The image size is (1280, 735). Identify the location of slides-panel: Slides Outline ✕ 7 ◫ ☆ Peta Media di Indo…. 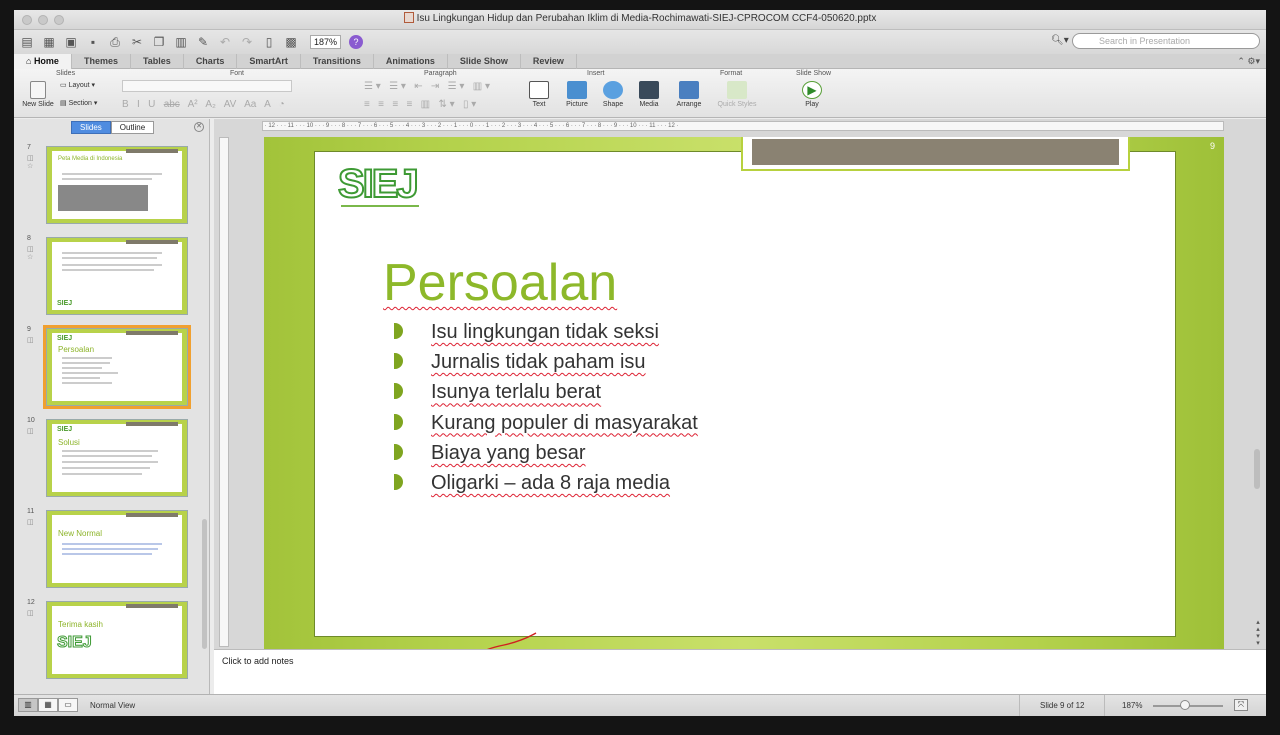
(112, 406).